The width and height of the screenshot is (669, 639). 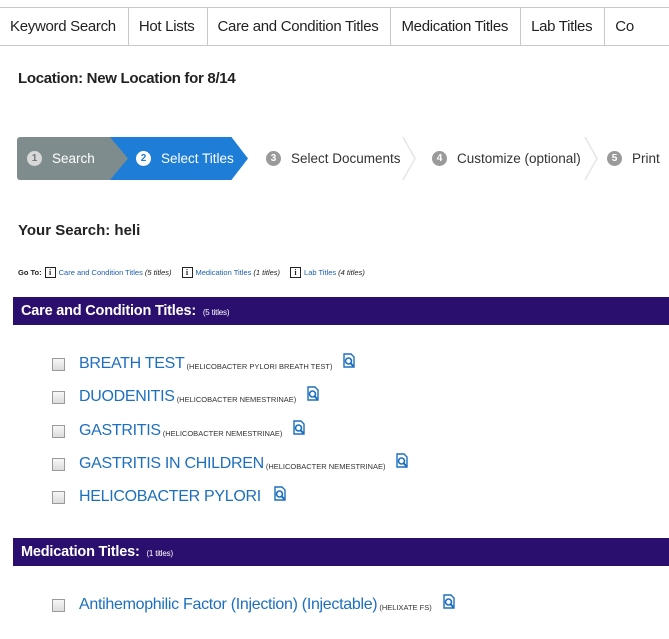 I want to click on list-item: DUODENITIS (HELICOBACTER NEMESTRINAE), so click(x=187, y=396).